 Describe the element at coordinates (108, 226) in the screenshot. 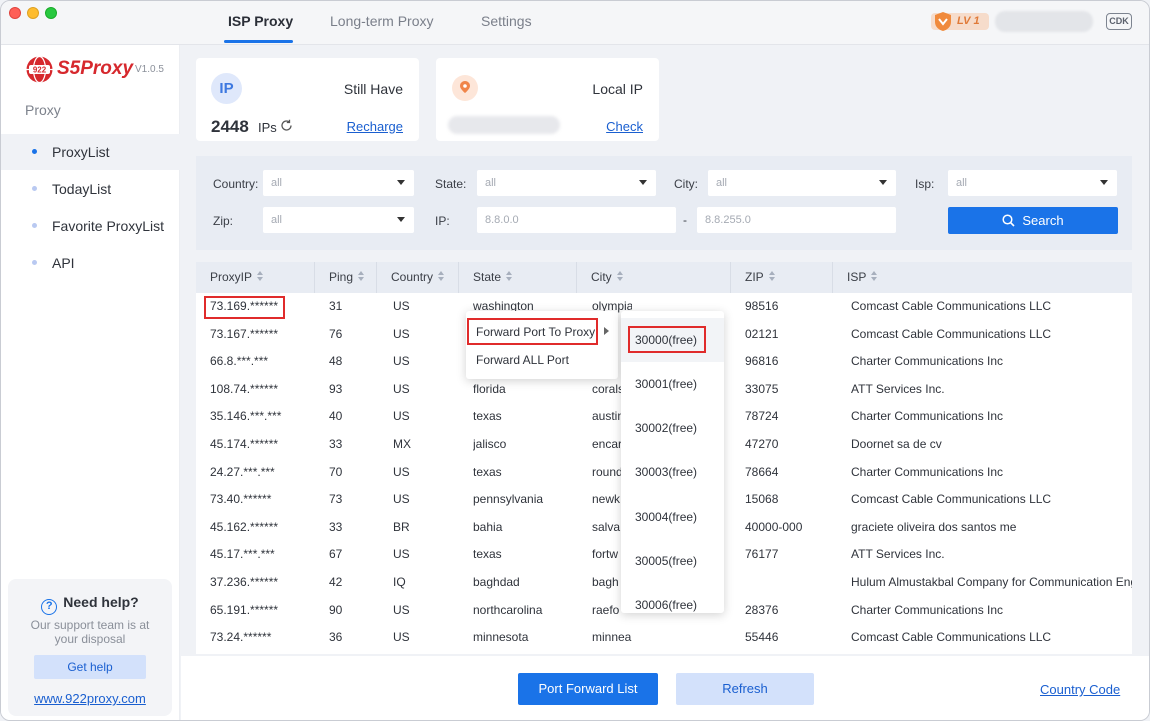

I see `sidebar-item-label: Favorite ProxyList` at that location.